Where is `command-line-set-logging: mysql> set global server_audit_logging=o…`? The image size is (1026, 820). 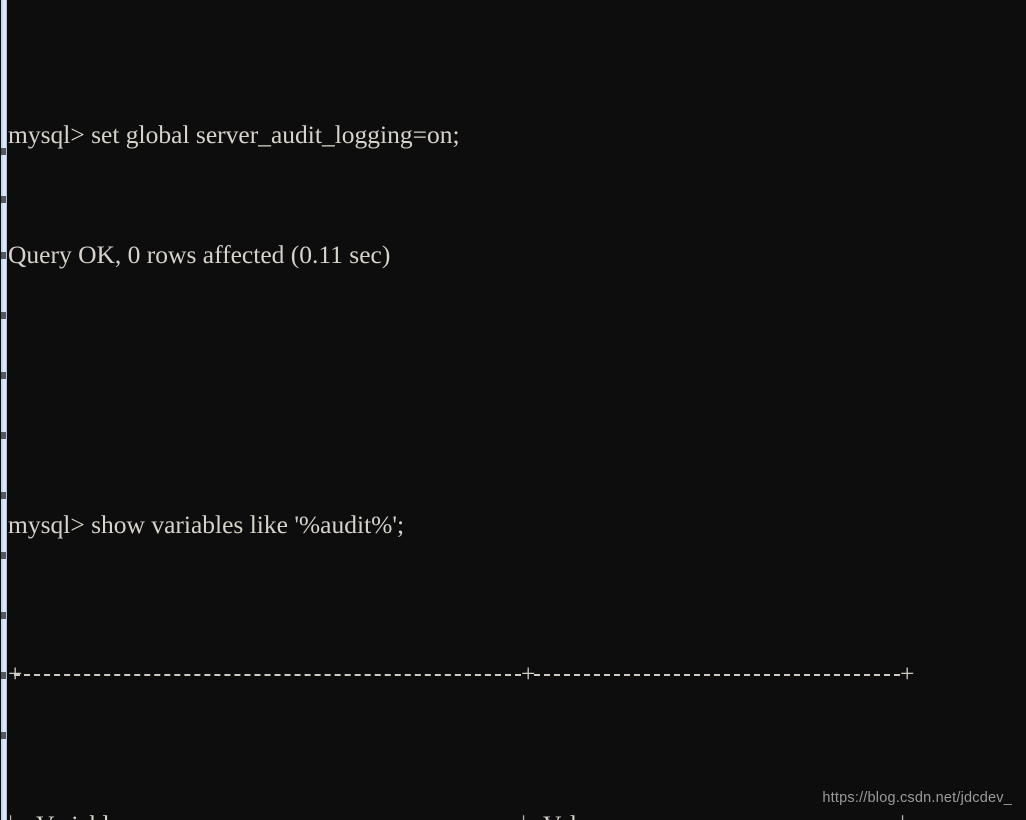
command-line-set-logging: mysql> set global server_audit_logging=o… is located at coordinates (234, 134).